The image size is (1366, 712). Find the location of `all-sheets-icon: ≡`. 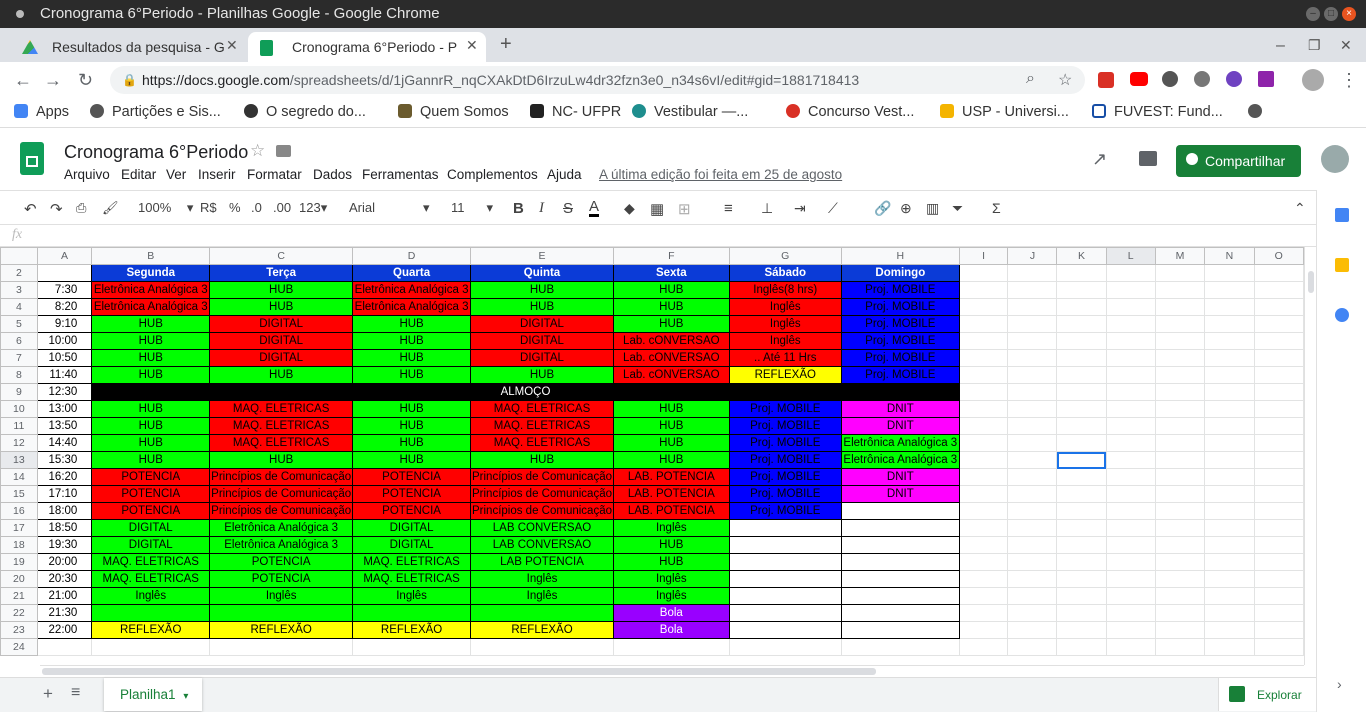

all-sheets-icon: ≡ is located at coordinates (75, 693).